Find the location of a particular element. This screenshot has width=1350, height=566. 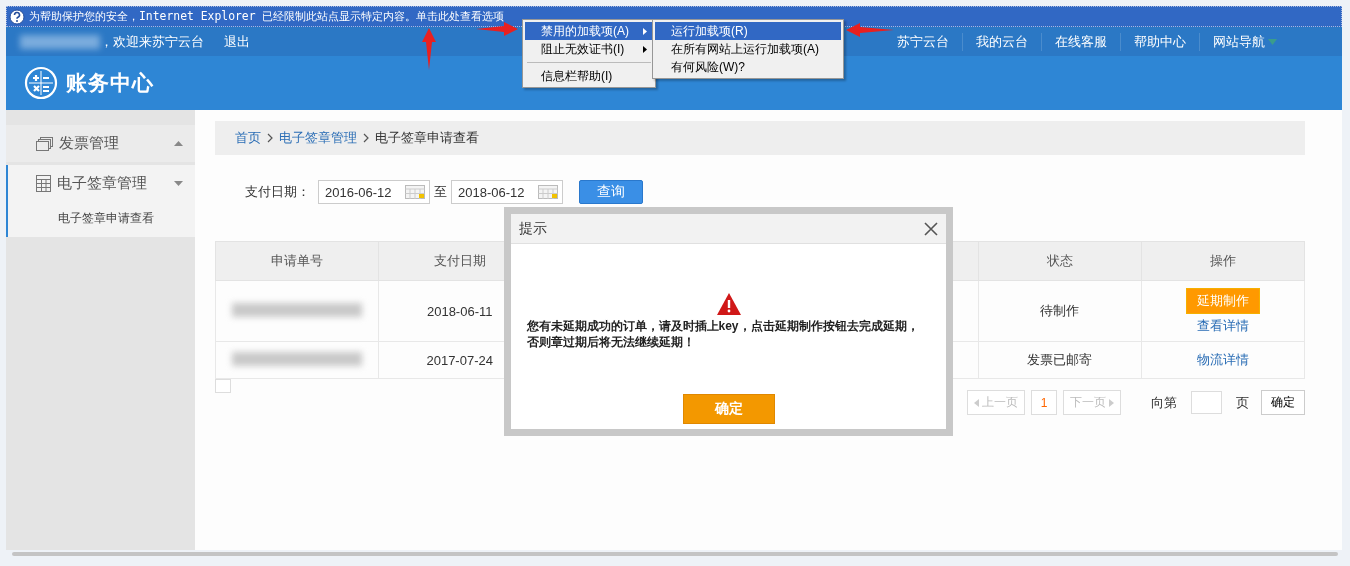

range-separator: 至 is located at coordinates (440, 192).